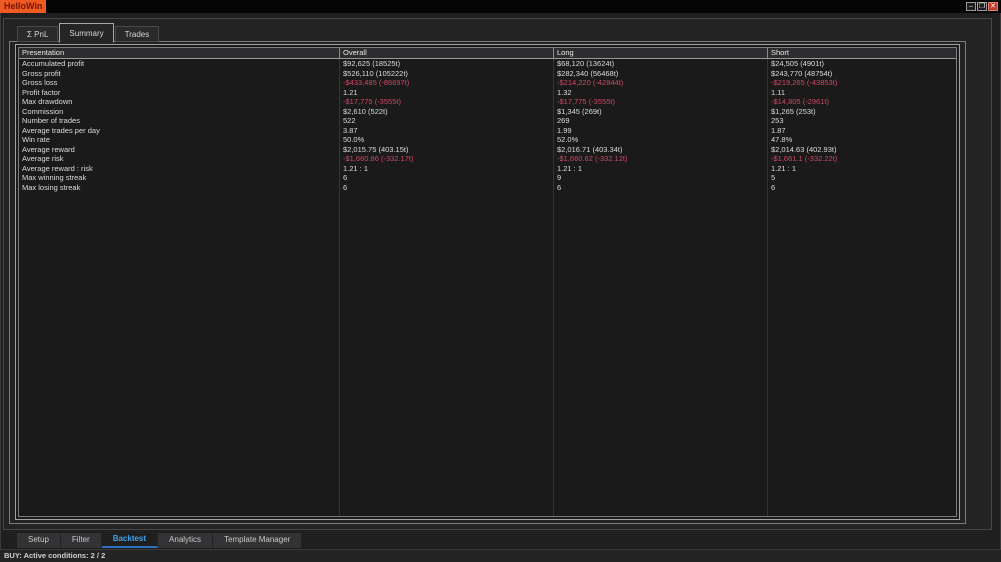  Describe the element at coordinates (446, 92) in the screenshot. I see `cell-overall: 1.21` at that location.